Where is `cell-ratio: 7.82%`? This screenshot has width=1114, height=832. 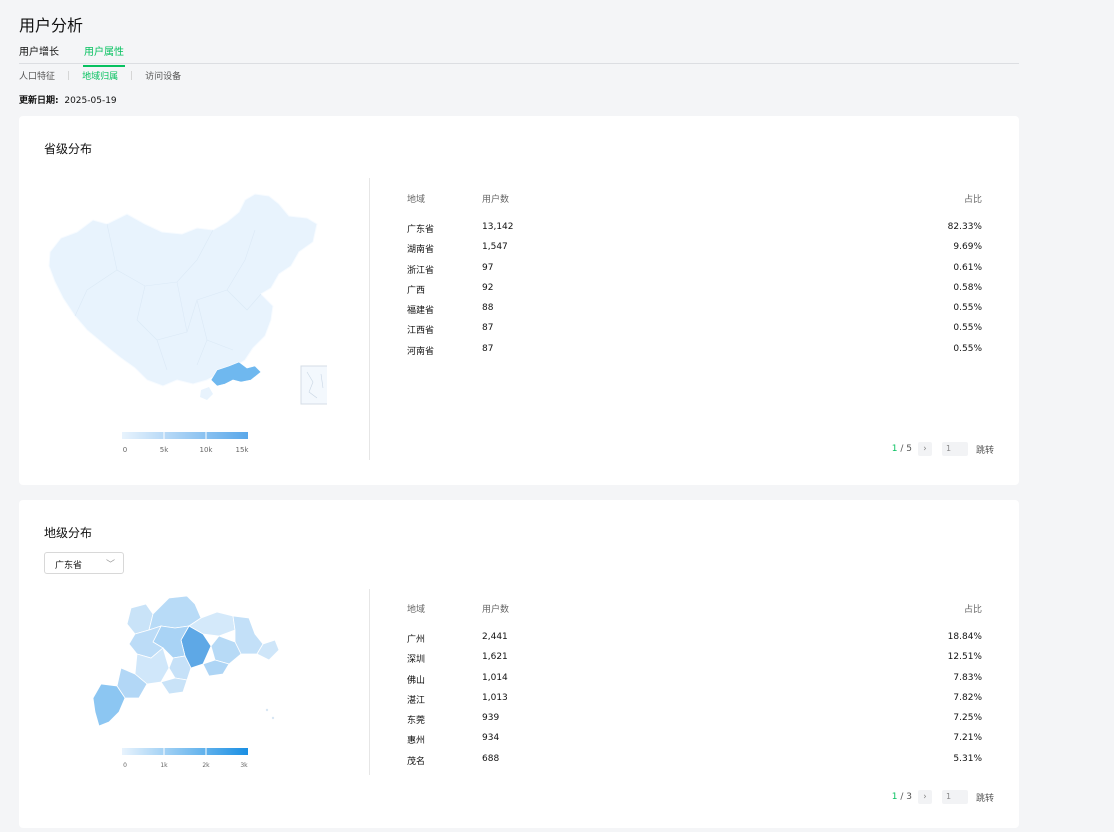
cell-ratio: 7.82% is located at coordinates (967, 697).